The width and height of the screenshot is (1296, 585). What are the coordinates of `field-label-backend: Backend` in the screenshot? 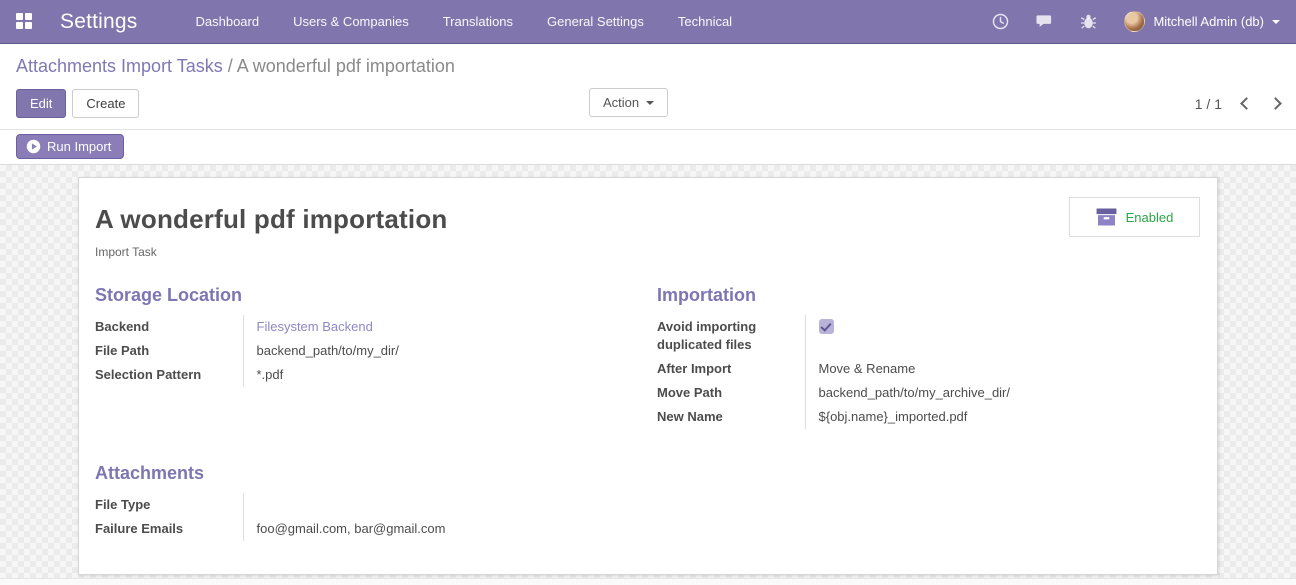 It's located at (122, 326).